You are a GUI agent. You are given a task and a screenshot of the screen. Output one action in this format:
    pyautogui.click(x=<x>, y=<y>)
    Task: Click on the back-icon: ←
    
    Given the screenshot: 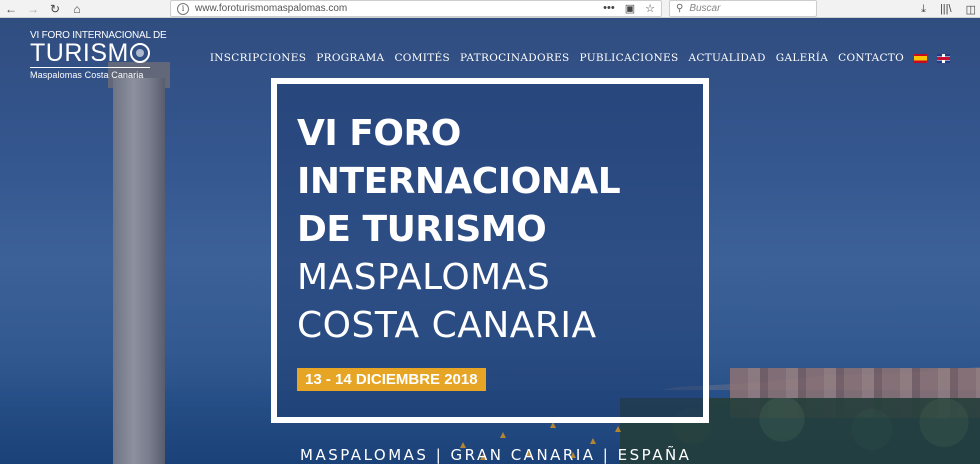 What is the action you would take?
    pyautogui.click(x=11, y=9)
    